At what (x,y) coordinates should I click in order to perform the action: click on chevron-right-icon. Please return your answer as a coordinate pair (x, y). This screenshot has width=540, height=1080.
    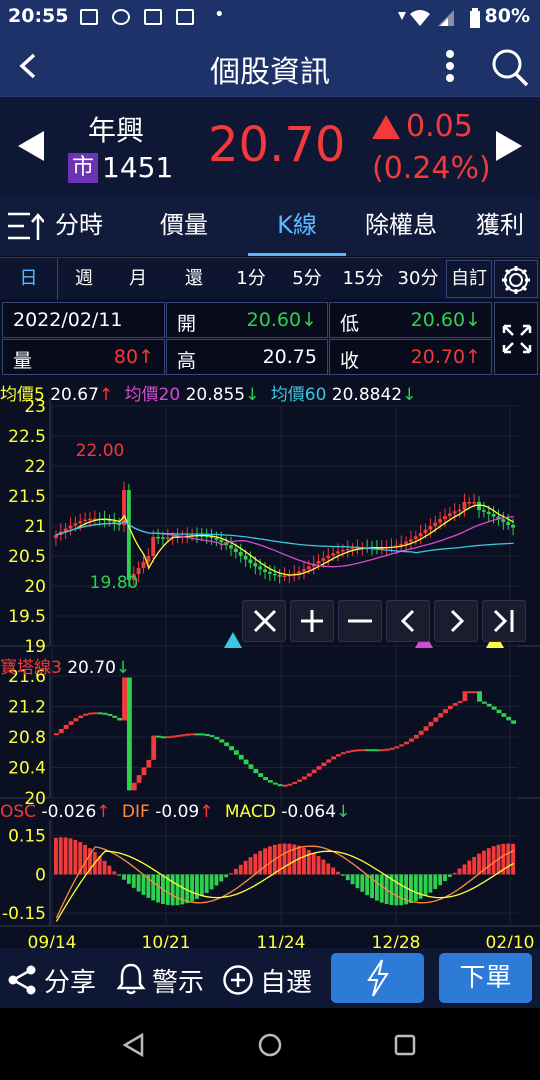
    Looking at the image, I should click on (457, 621).